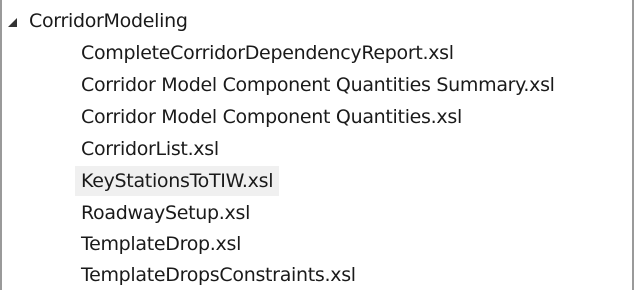 The height and width of the screenshot is (290, 637). I want to click on tree-item-label: Corridor Model Component Quantities.xsl, so click(271, 117).